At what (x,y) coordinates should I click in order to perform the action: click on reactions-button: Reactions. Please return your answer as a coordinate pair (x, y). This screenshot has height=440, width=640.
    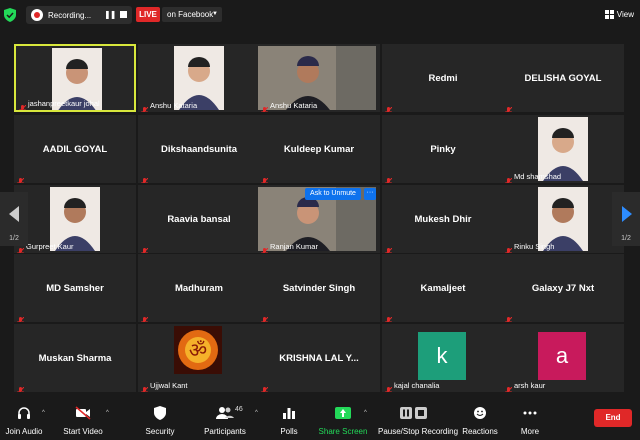
    Looking at the image, I should click on (480, 421).